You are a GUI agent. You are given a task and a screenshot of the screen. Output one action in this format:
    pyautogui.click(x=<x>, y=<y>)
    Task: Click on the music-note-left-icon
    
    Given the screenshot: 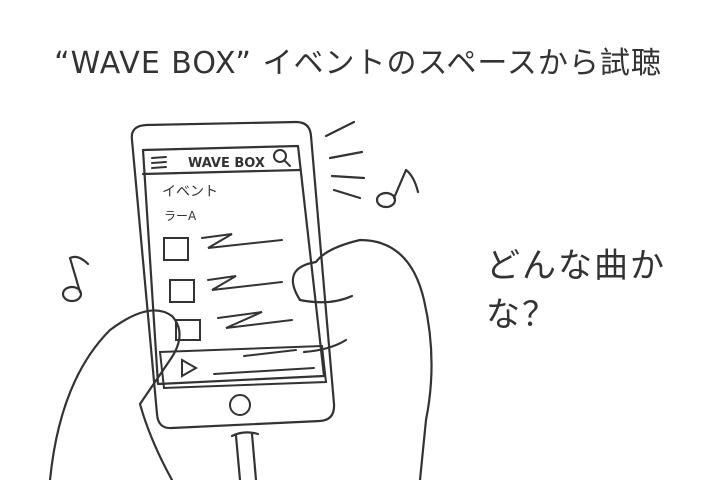 What is the action you would take?
    pyautogui.click(x=75, y=279)
    